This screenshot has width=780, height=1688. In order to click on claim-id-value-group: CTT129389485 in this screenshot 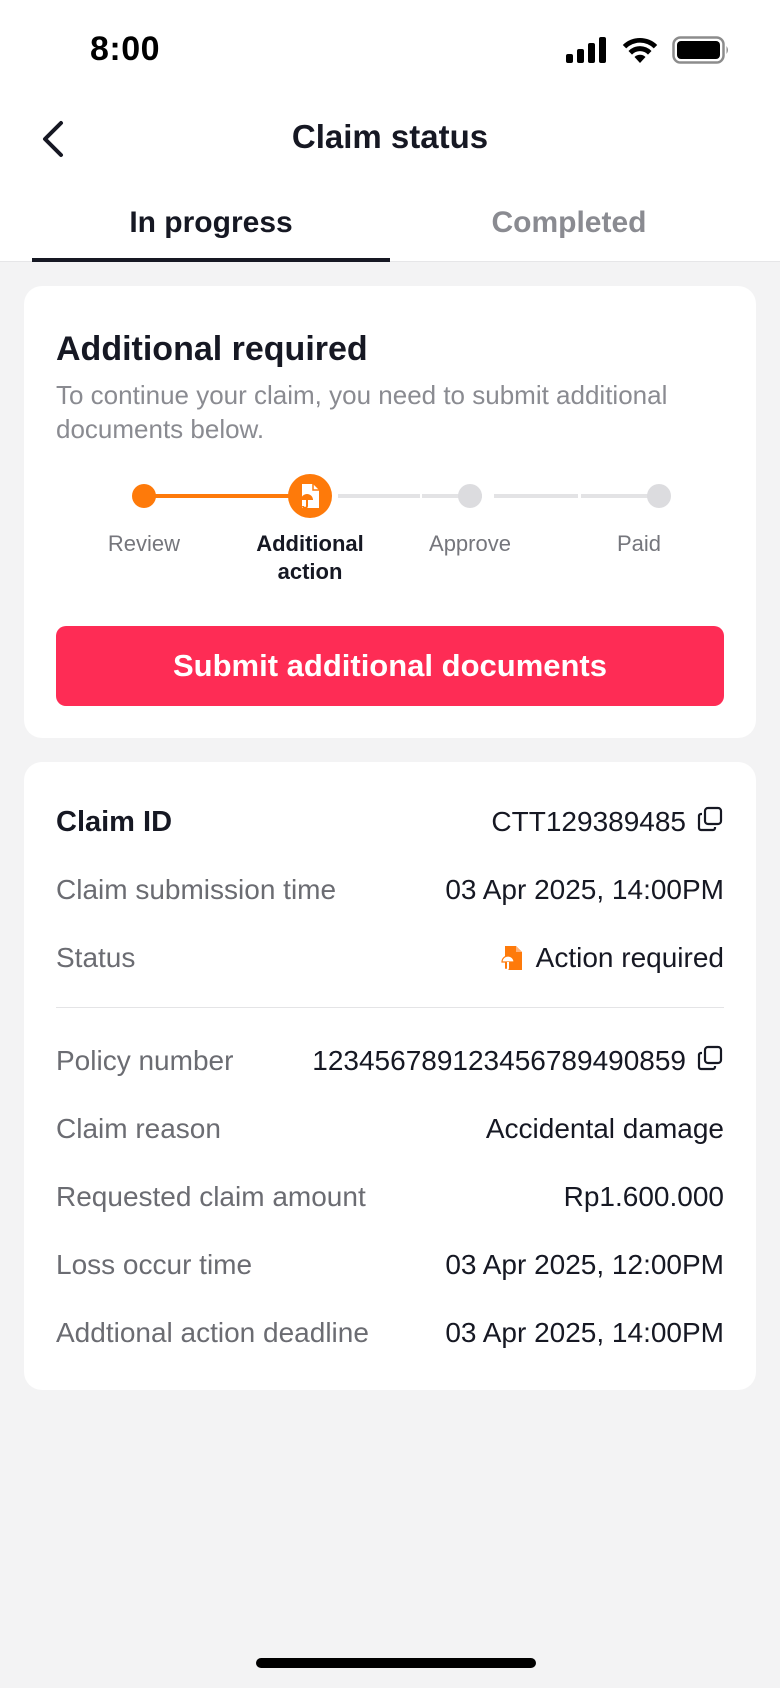, I will do `click(607, 822)`.